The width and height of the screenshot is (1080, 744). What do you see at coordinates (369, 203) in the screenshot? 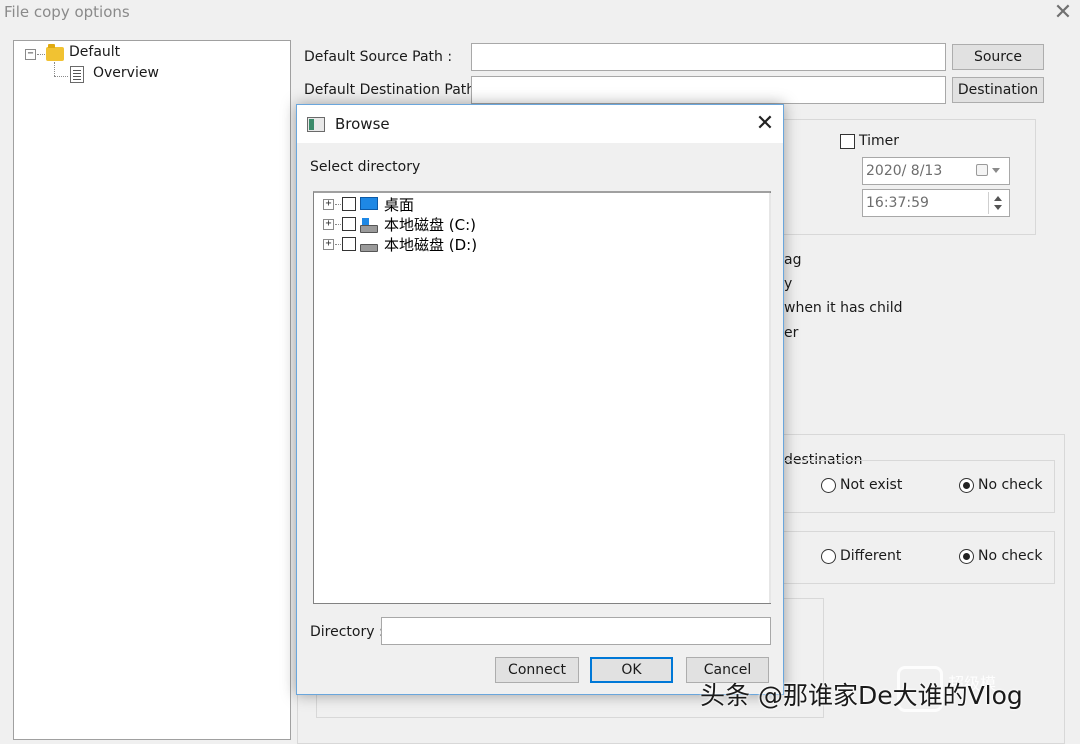
I see `desktop-icon` at bounding box center [369, 203].